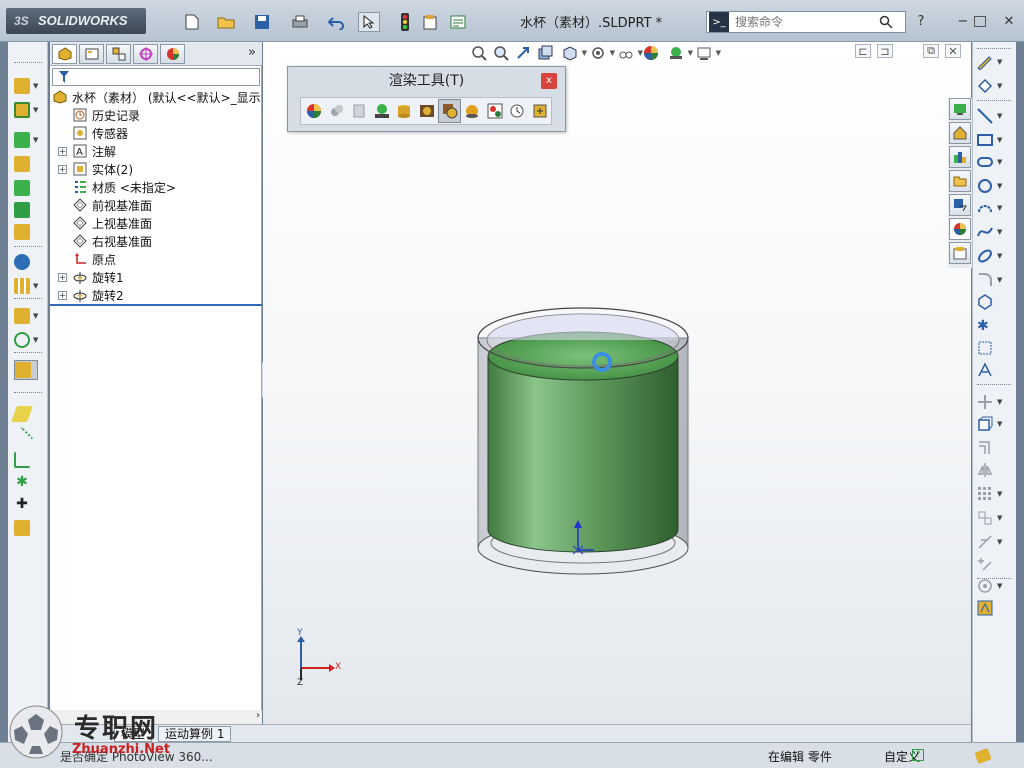 The image size is (1024, 768). What do you see at coordinates (262, 22) in the screenshot?
I see `save-button` at bounding box center [262, 22].